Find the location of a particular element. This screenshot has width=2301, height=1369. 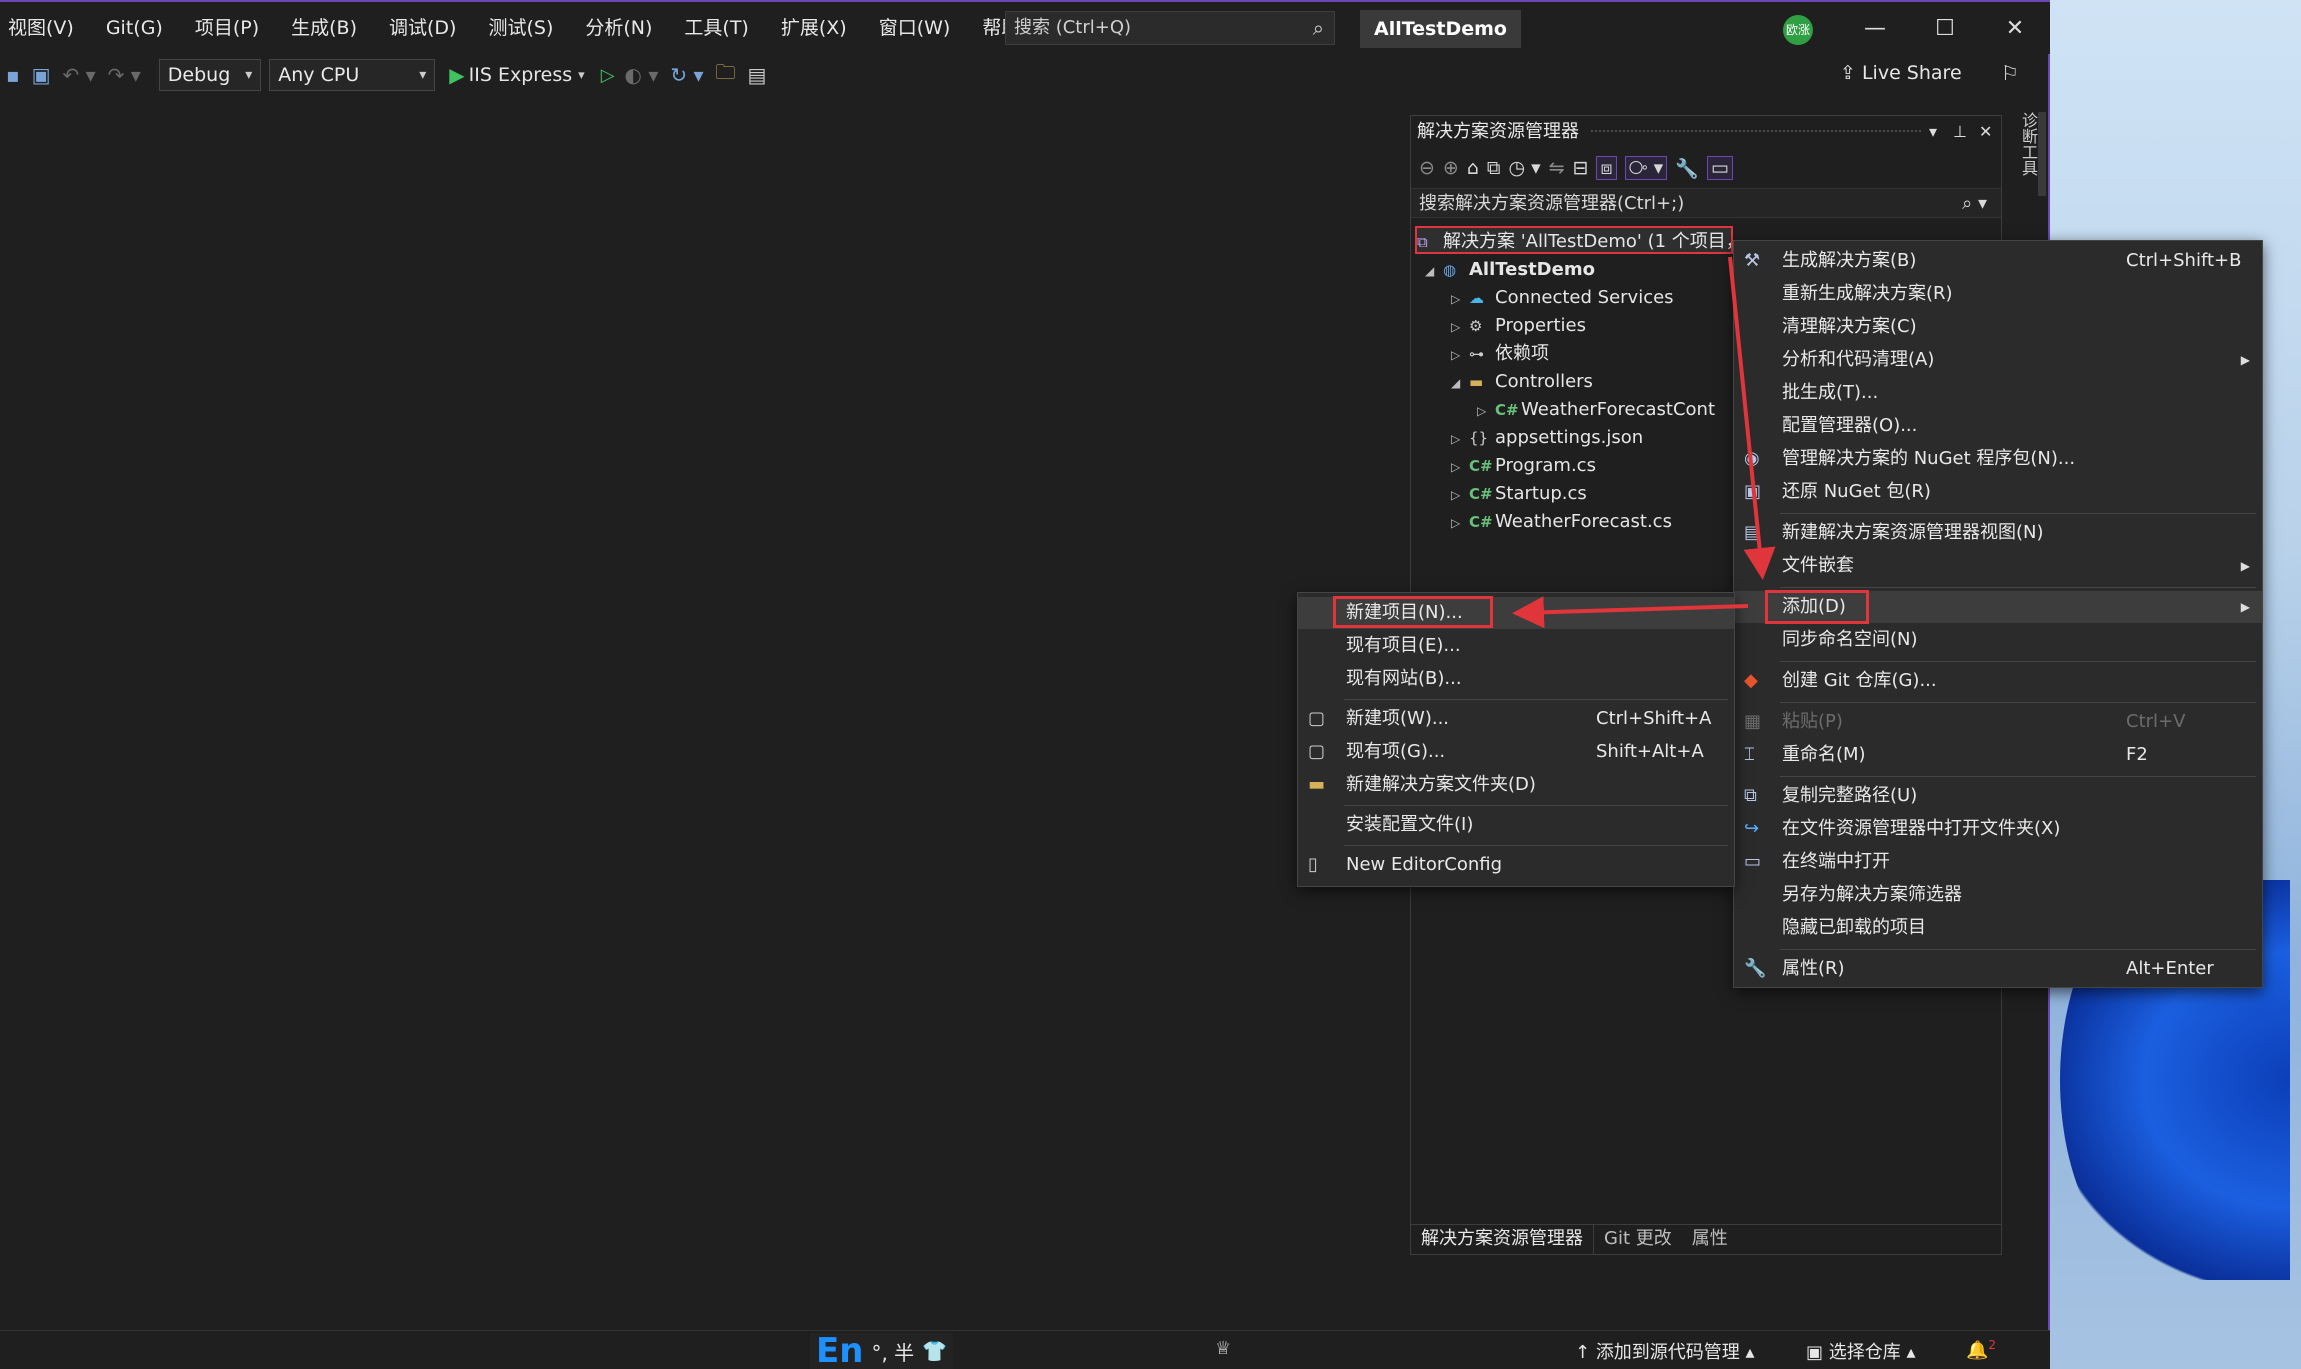

redo-icon: ↷ ▾ is located at coordinates (124, 75).